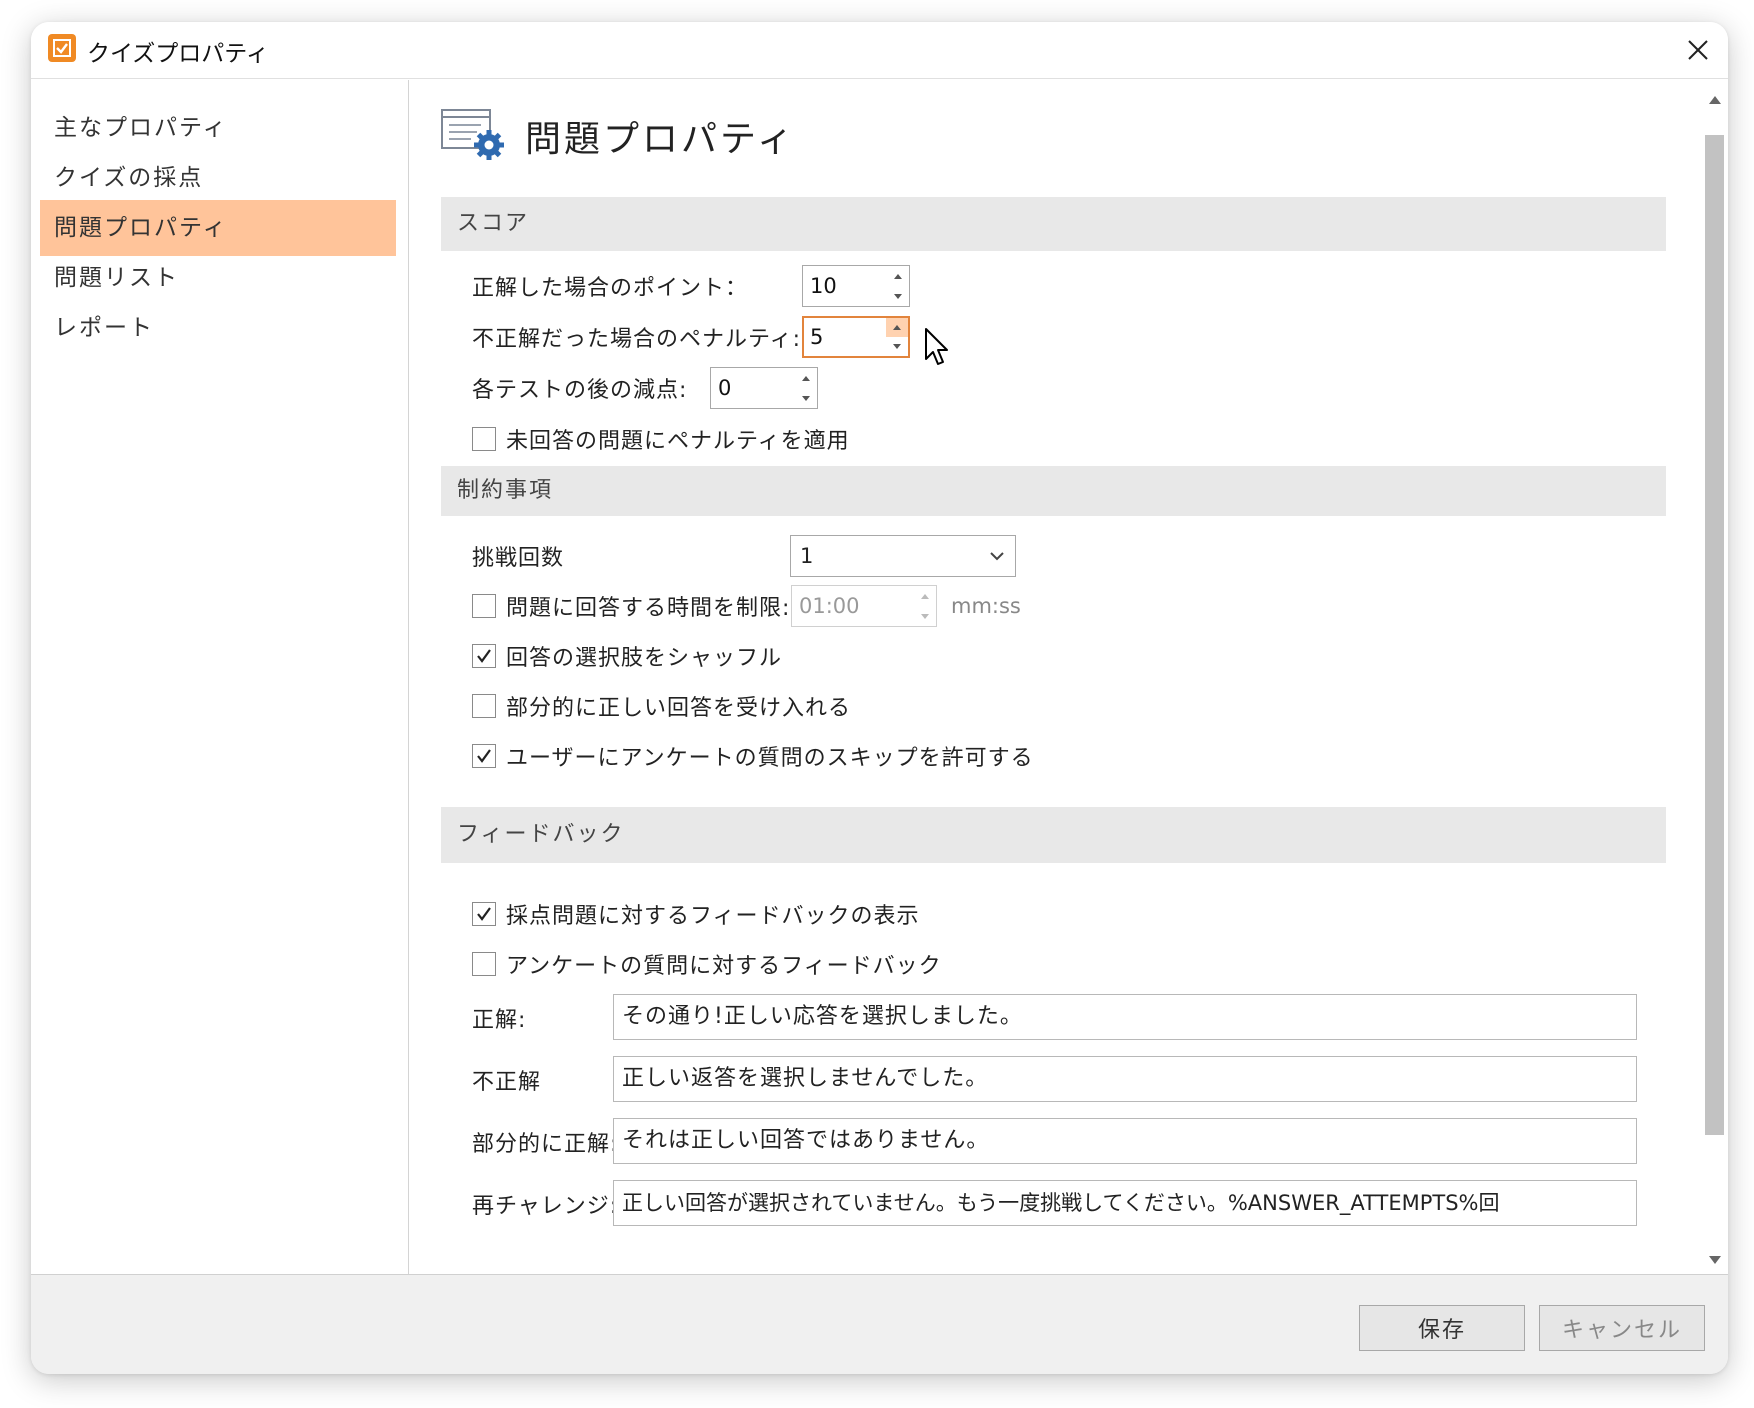 The image size is (1754, 1408). I want to click on incorrect-feedback-label: 不正解, so click(507, 1082).